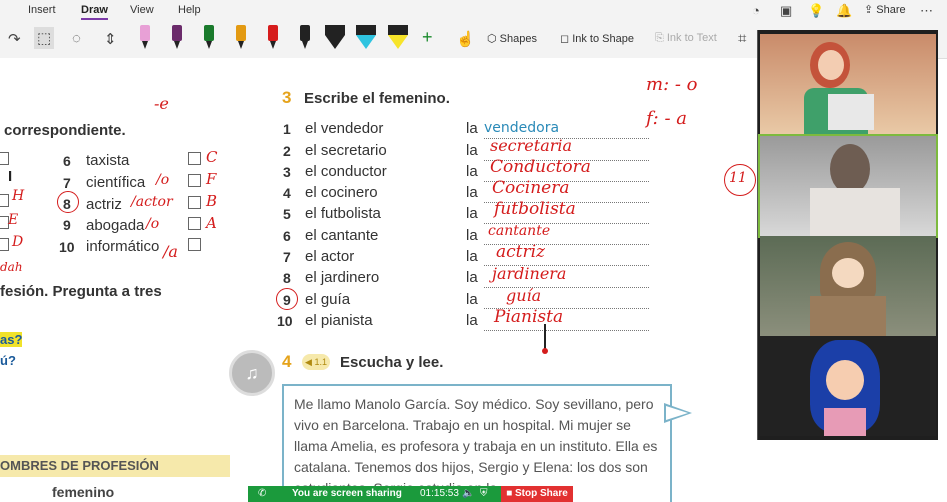 This screenshot has width=947, height=502. What do you see at coordinates (344, 128) in the screenshot?
I see `ex3-word: el vendedor` at bounding box center [344, 128].